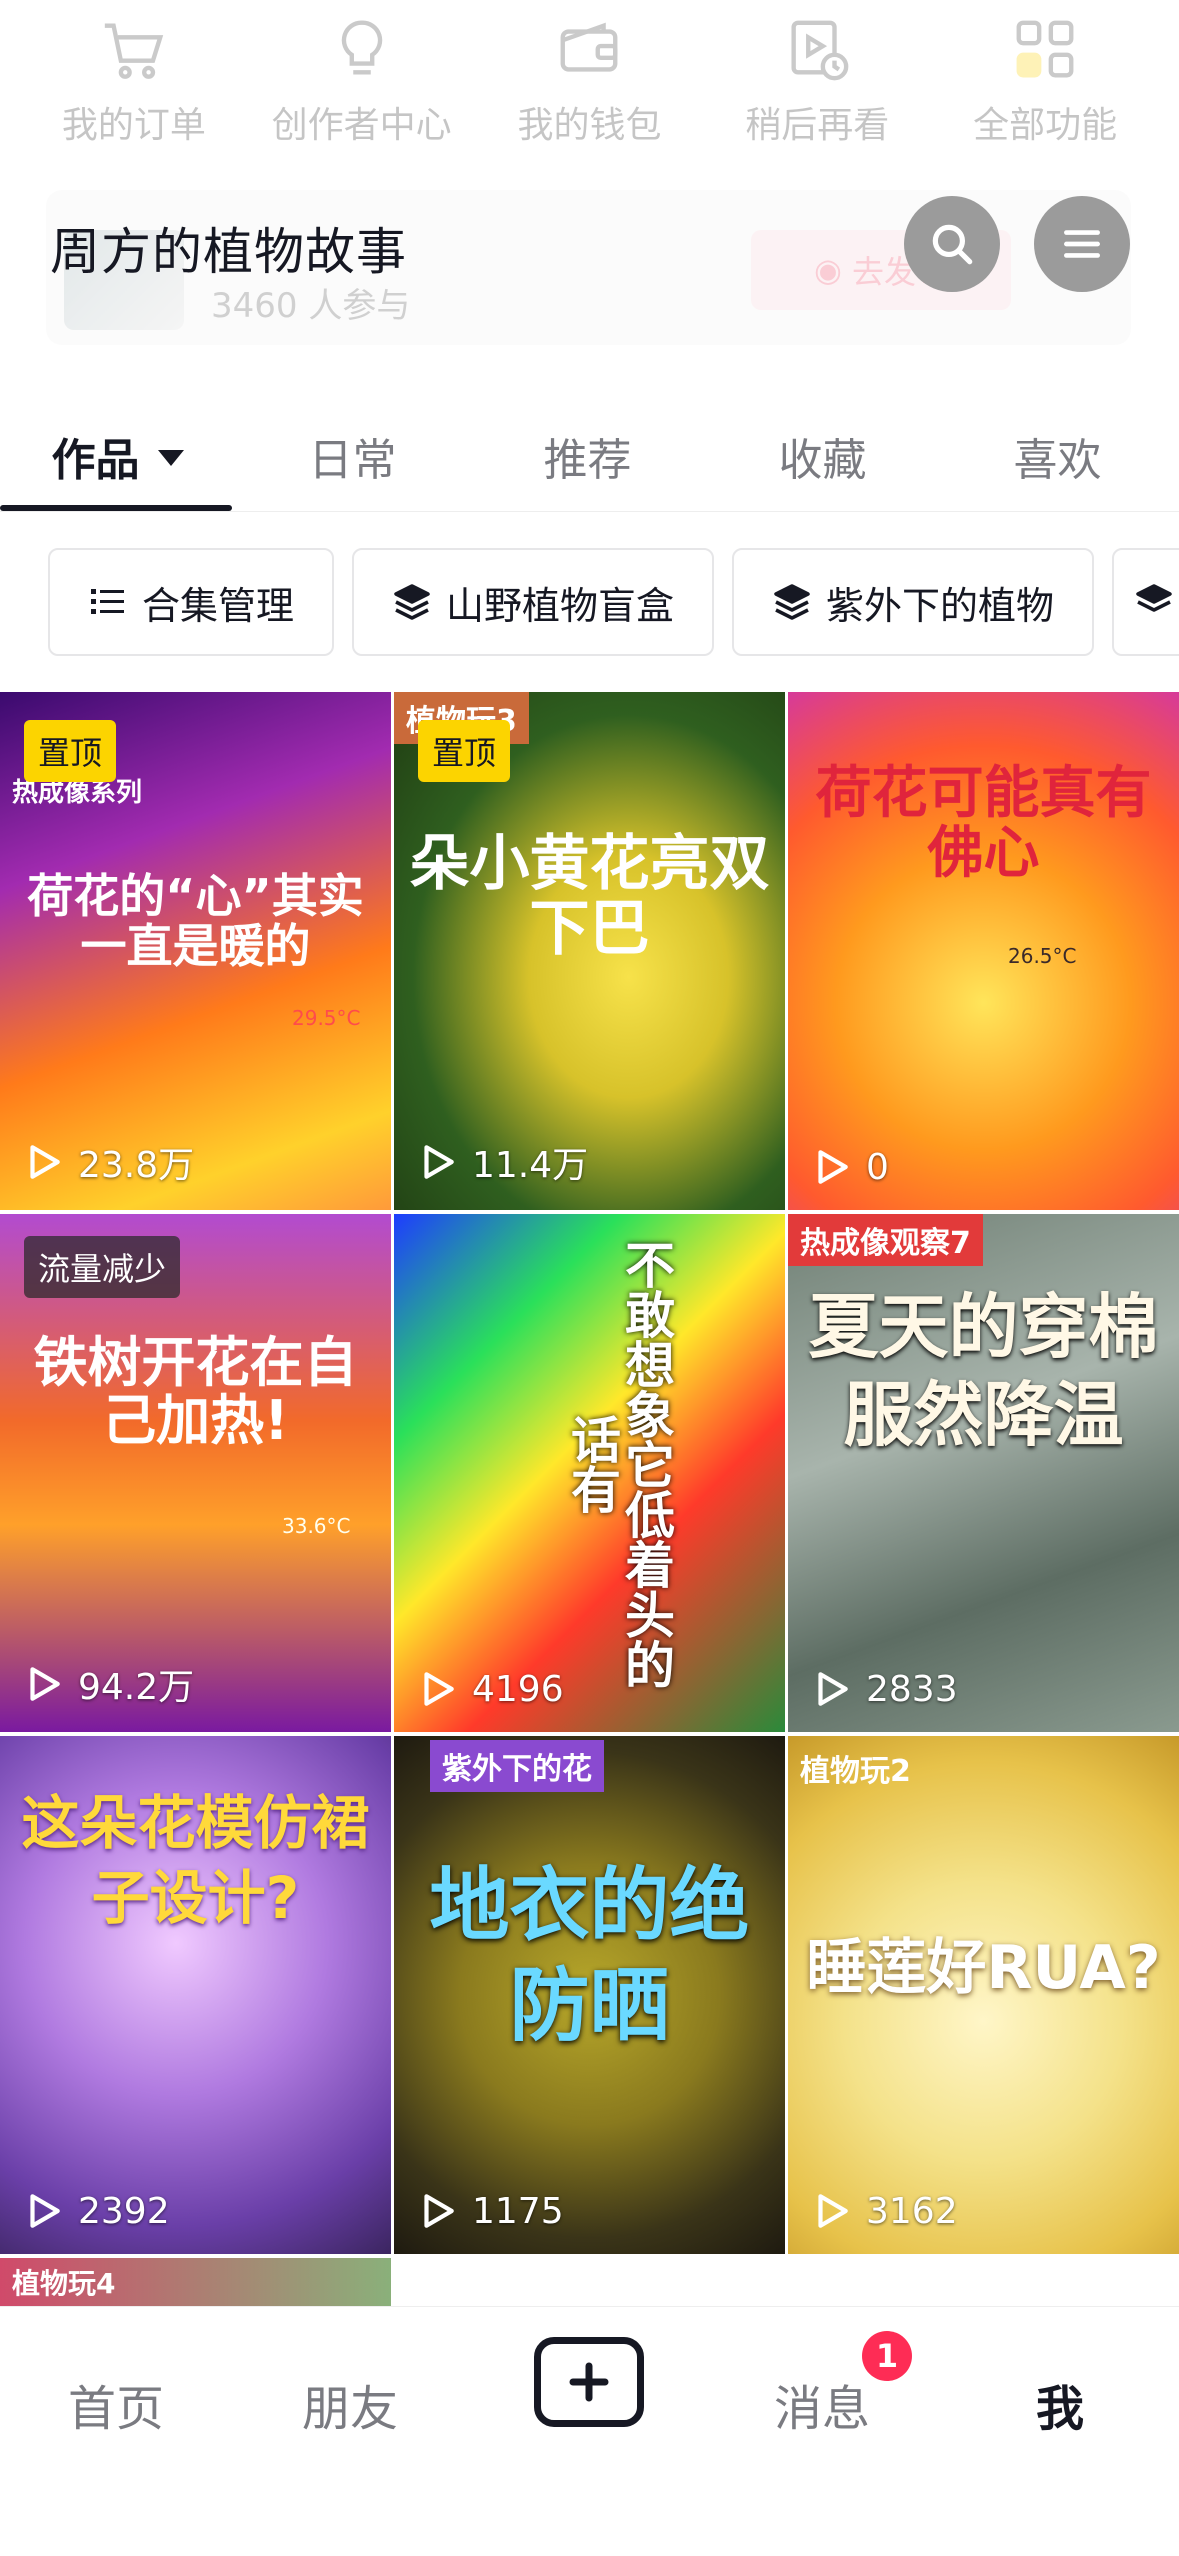 Image resolution: width=1179 pixels, height=2556 pixels. I want to click on create-button, so click(589, 2382).